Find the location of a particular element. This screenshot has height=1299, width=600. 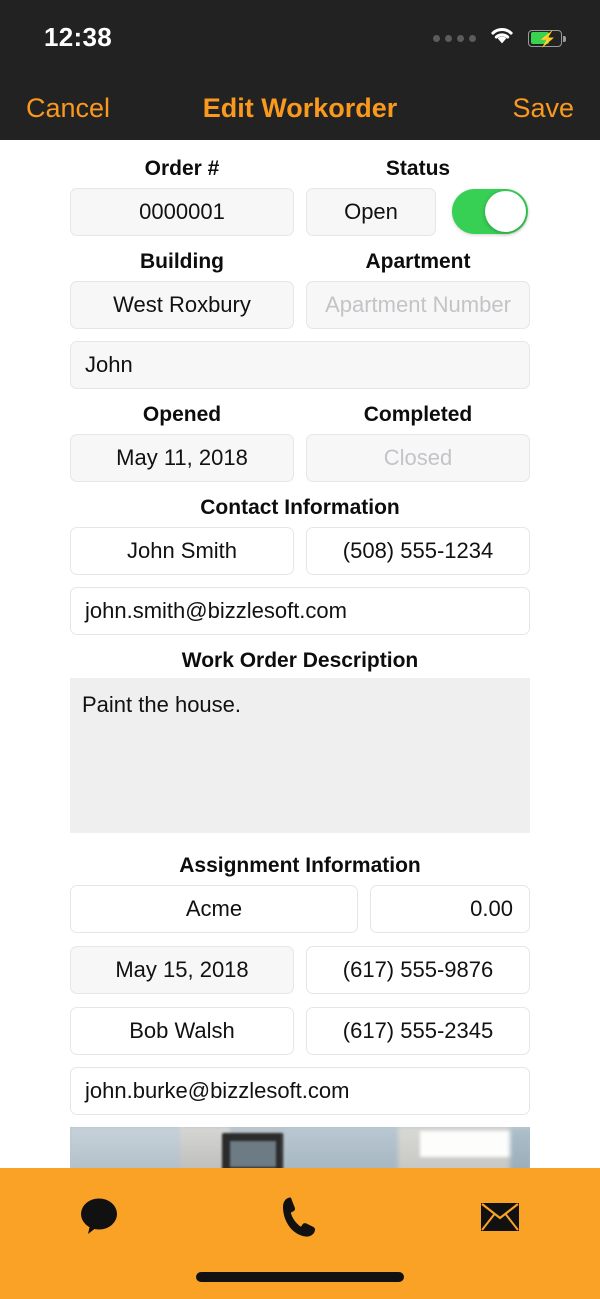

status-toggle-knob is located at coordinates (505, 211).